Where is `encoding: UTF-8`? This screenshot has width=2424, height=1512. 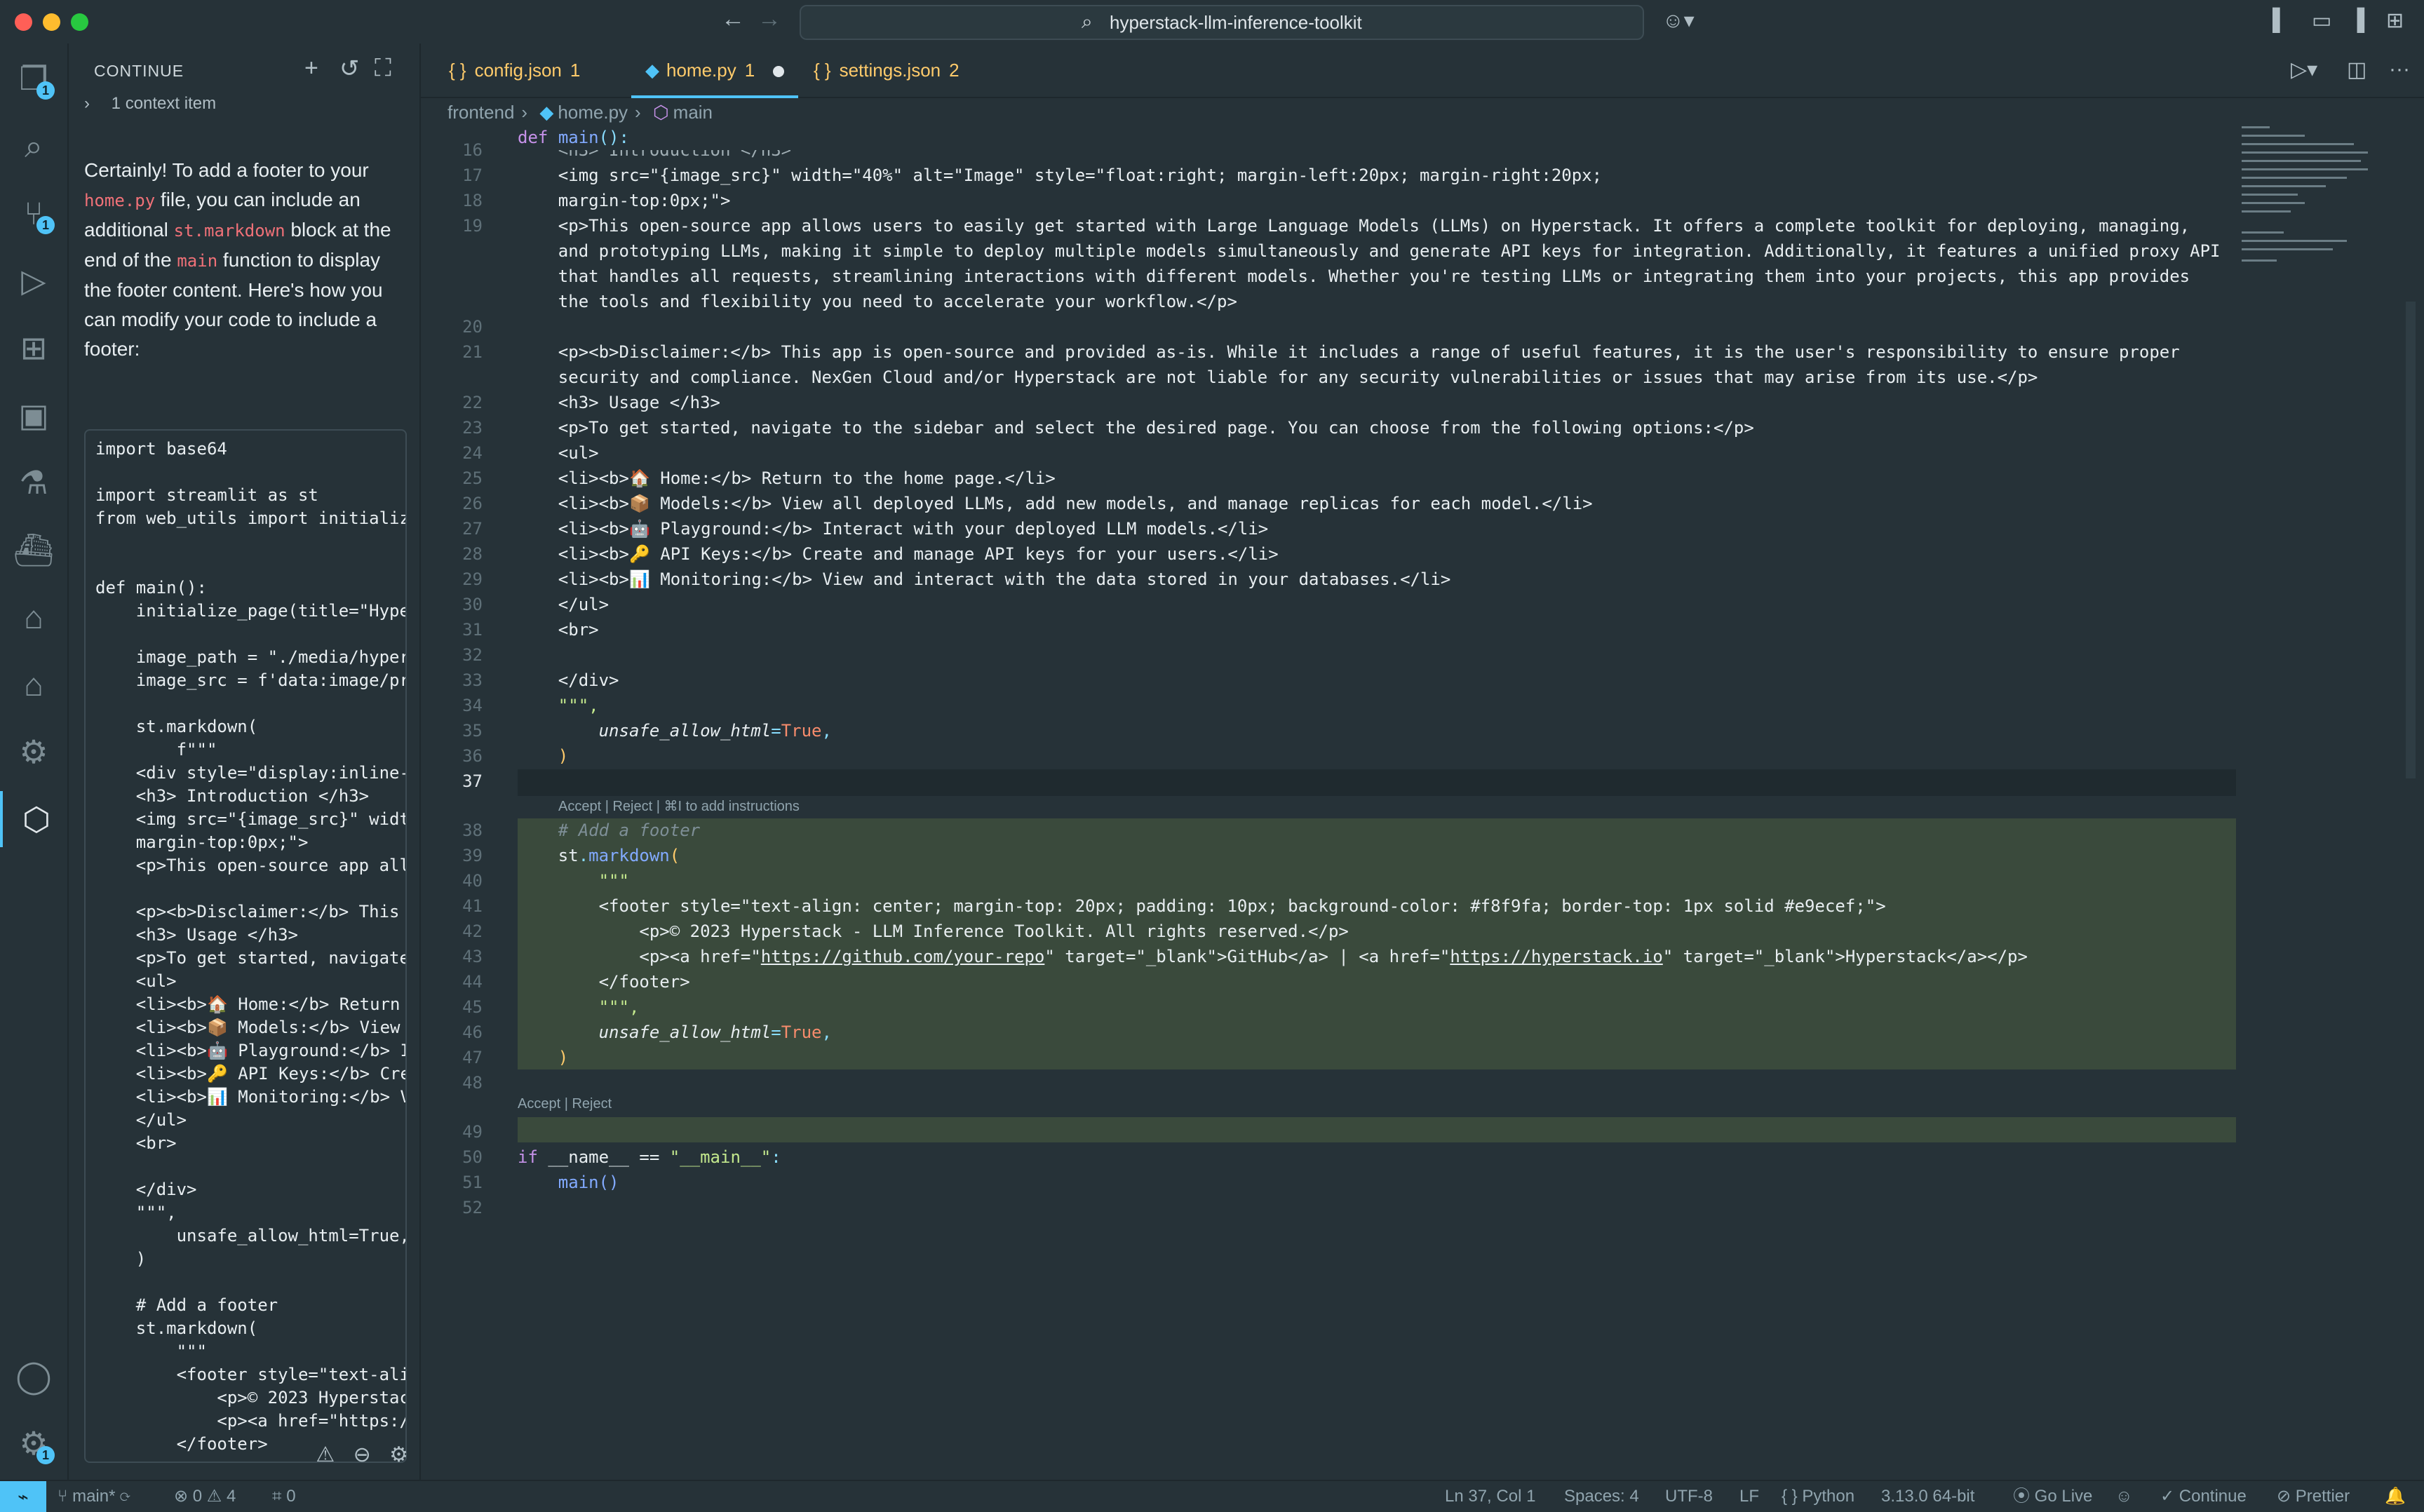
encoding: UTF-8 is located at coordinates (1689, 1496).